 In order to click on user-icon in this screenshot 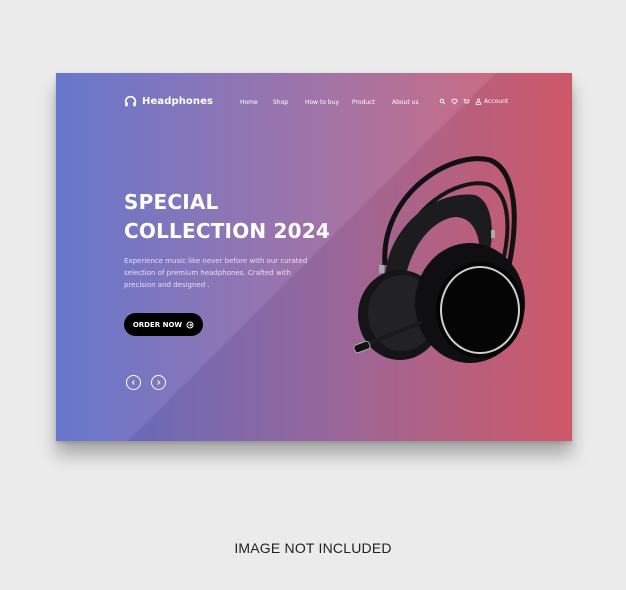, I will do `click(478, 101)`.